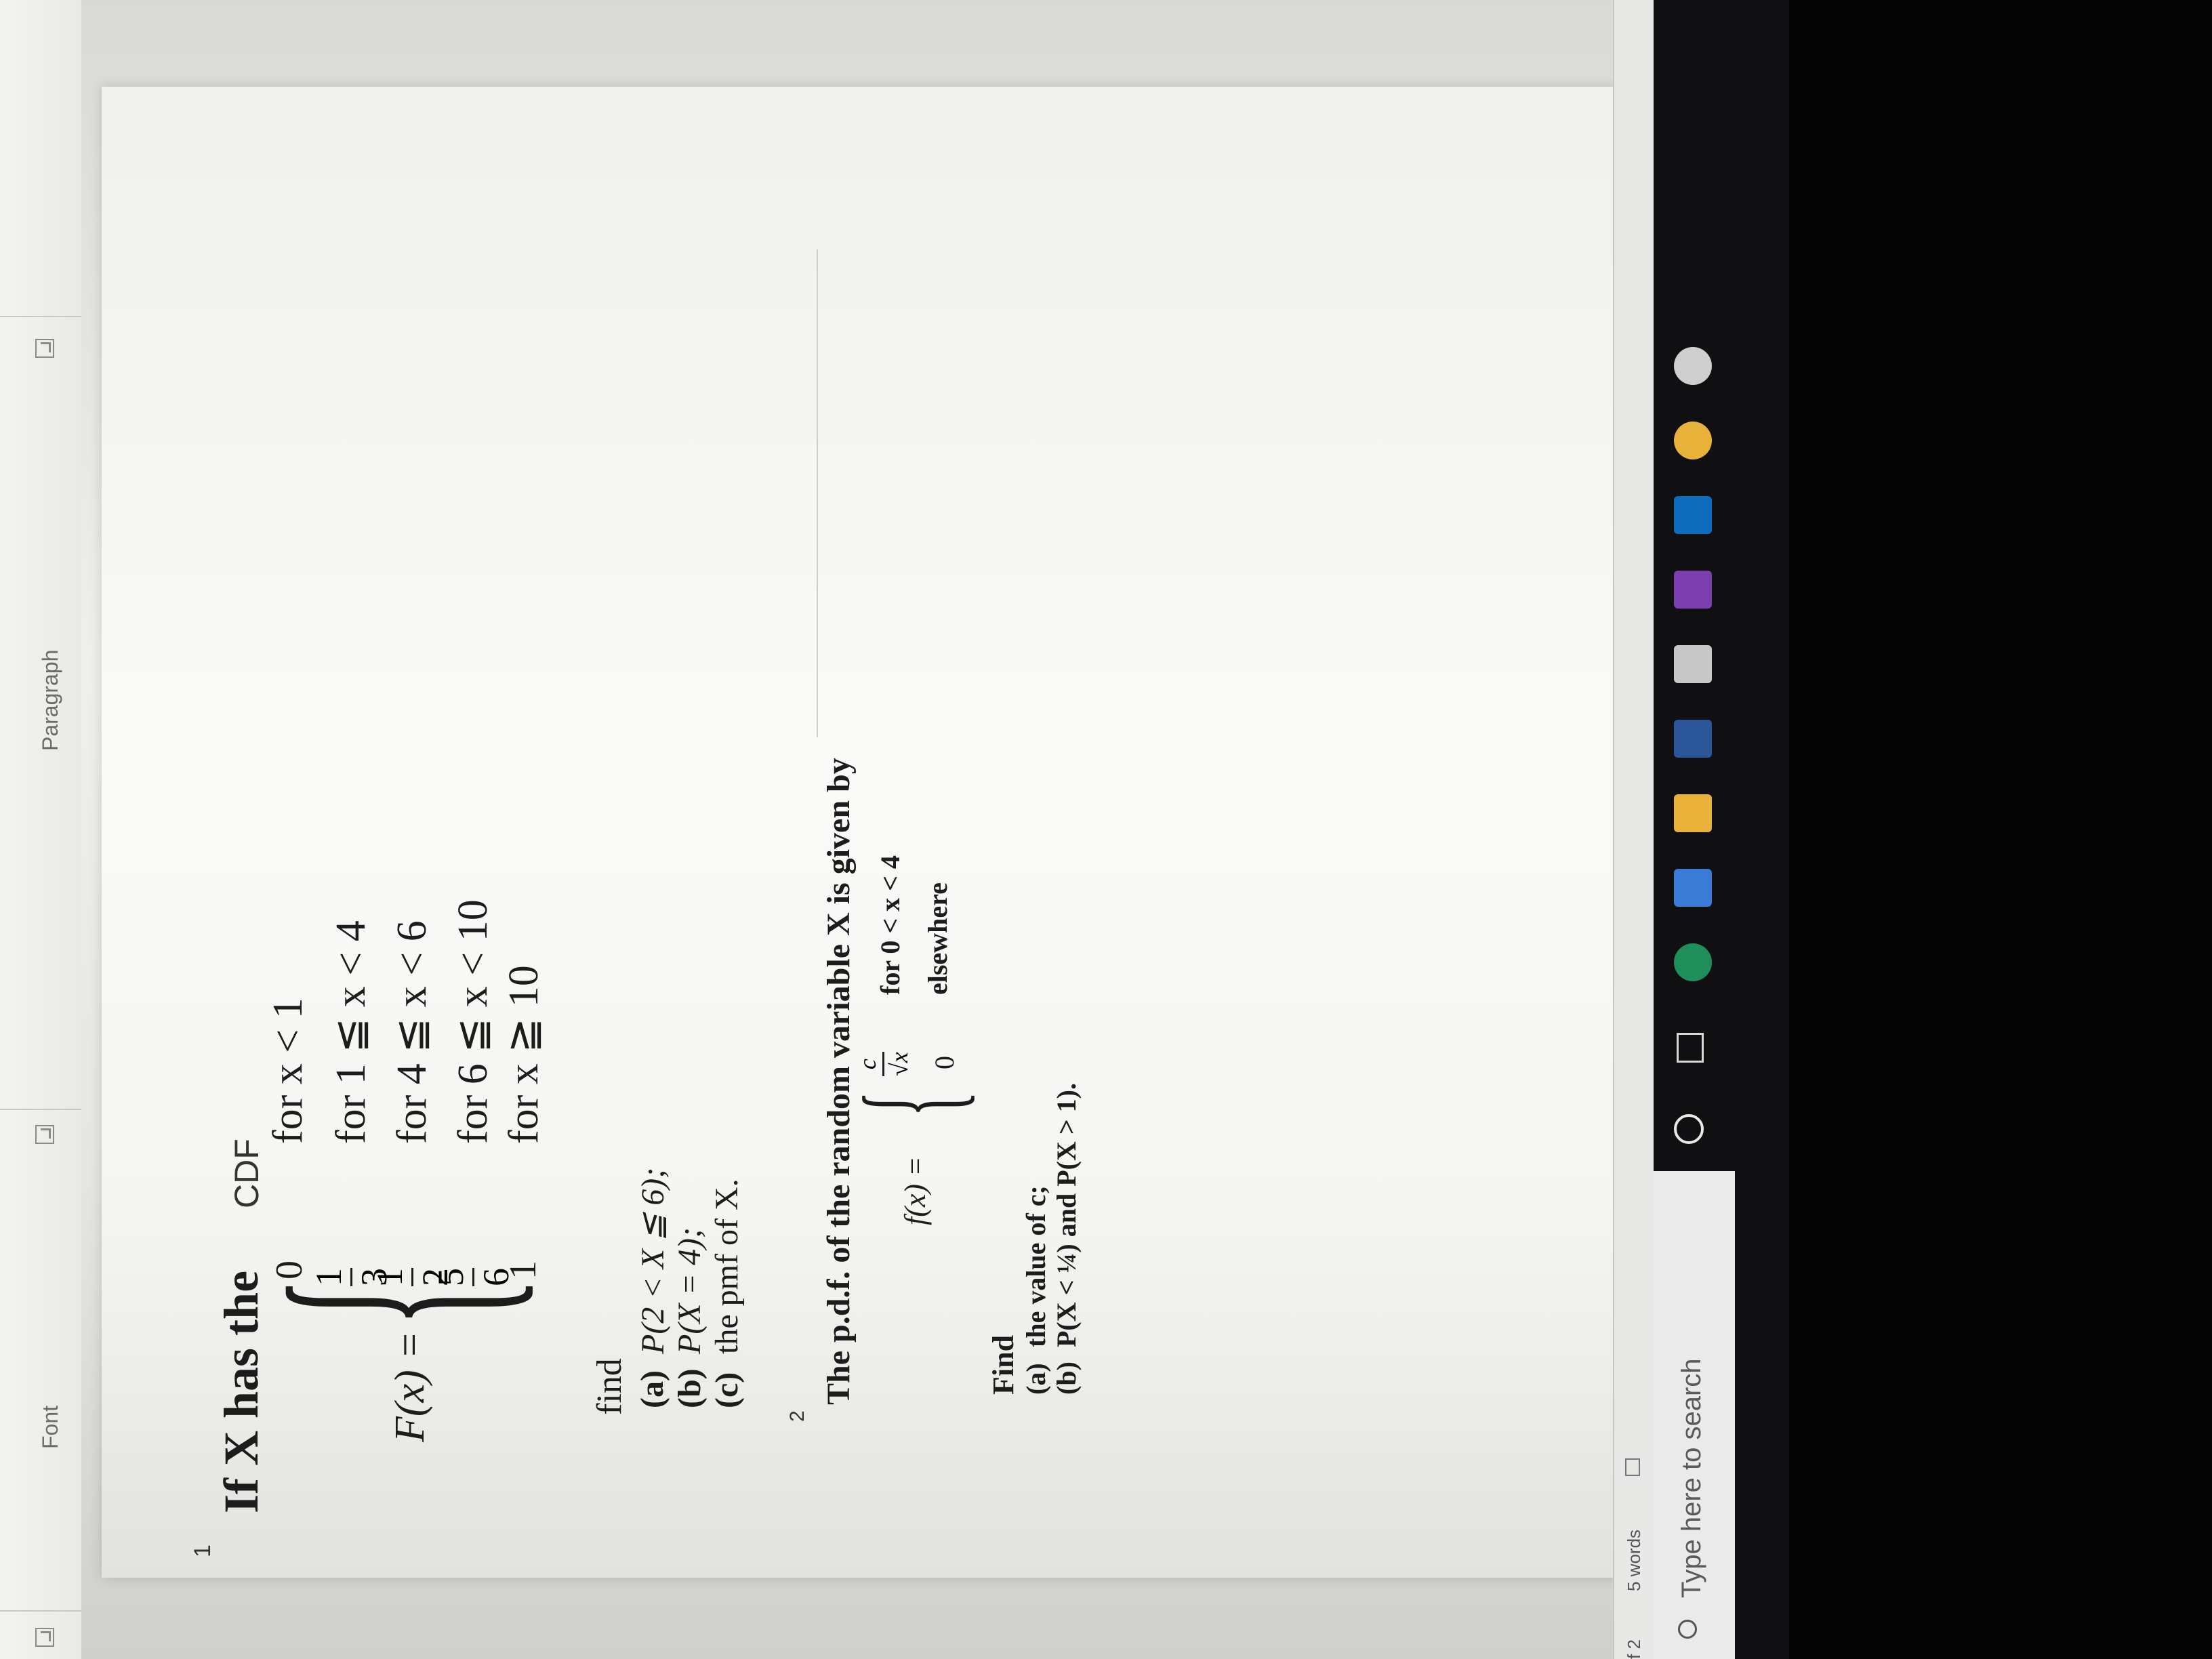 Image resolution: width=2212 pixels, height=1659 pixels. Describe the element at coordinates (1693, 515) in the screenshot. I see `outlook-icon` at that location.